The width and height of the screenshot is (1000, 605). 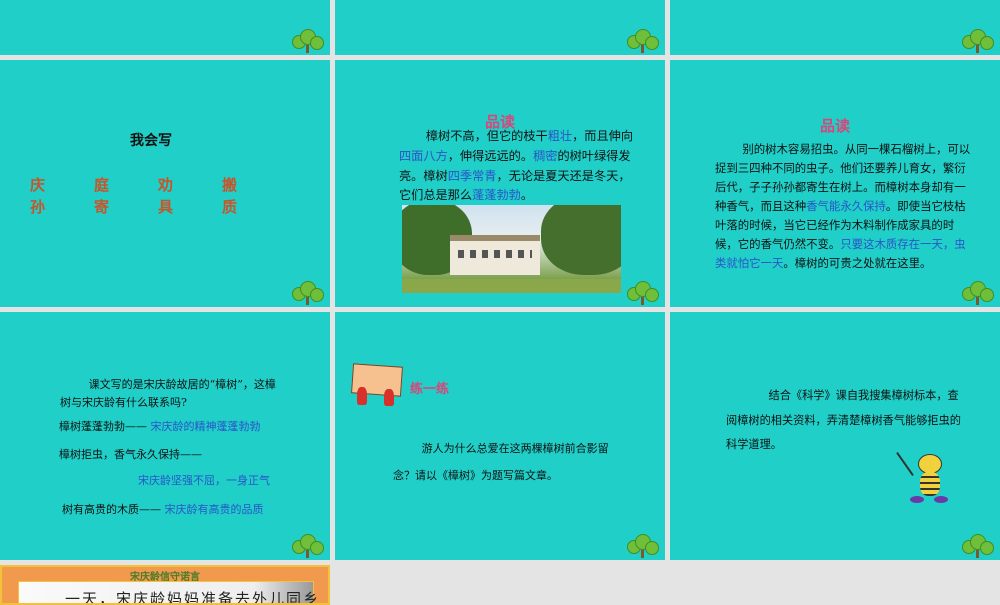 I want to click on slide-paragraph: 一天，宋庆龄妈妈准备去外儿同乡, so click(x=193, y=597).